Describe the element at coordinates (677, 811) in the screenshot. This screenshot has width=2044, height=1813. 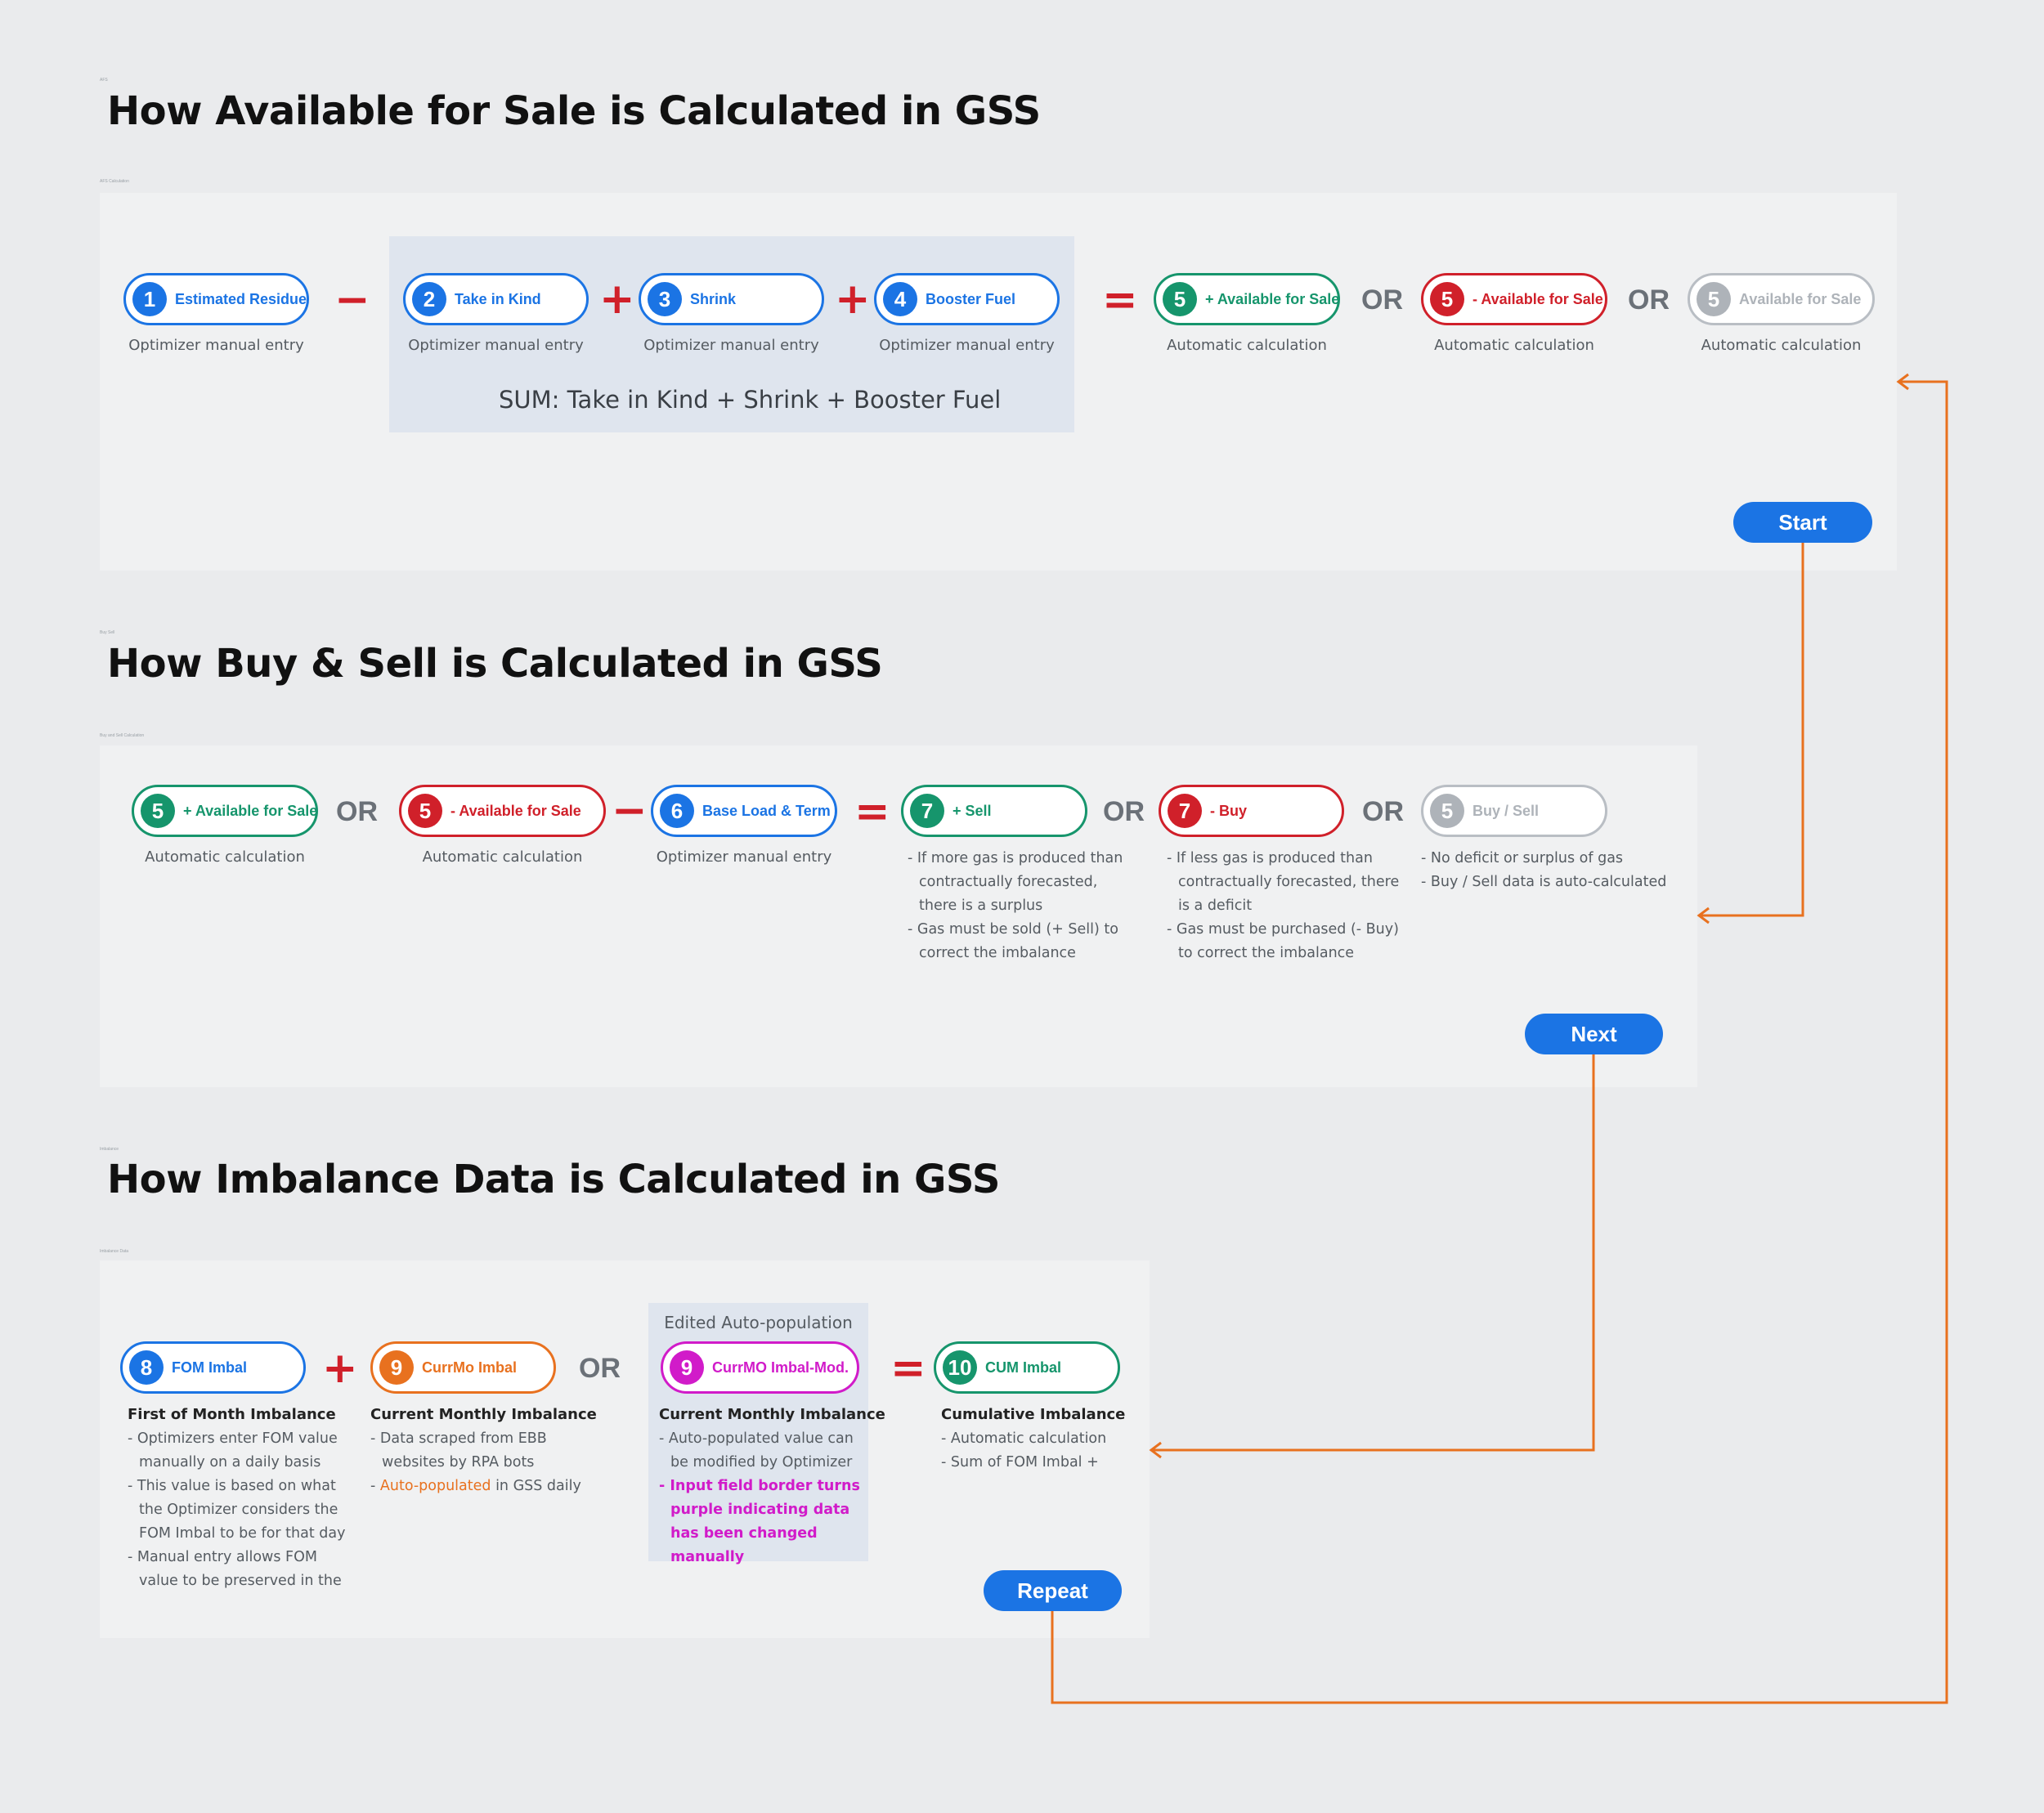
I see `step-number-badge: 6` at that location.